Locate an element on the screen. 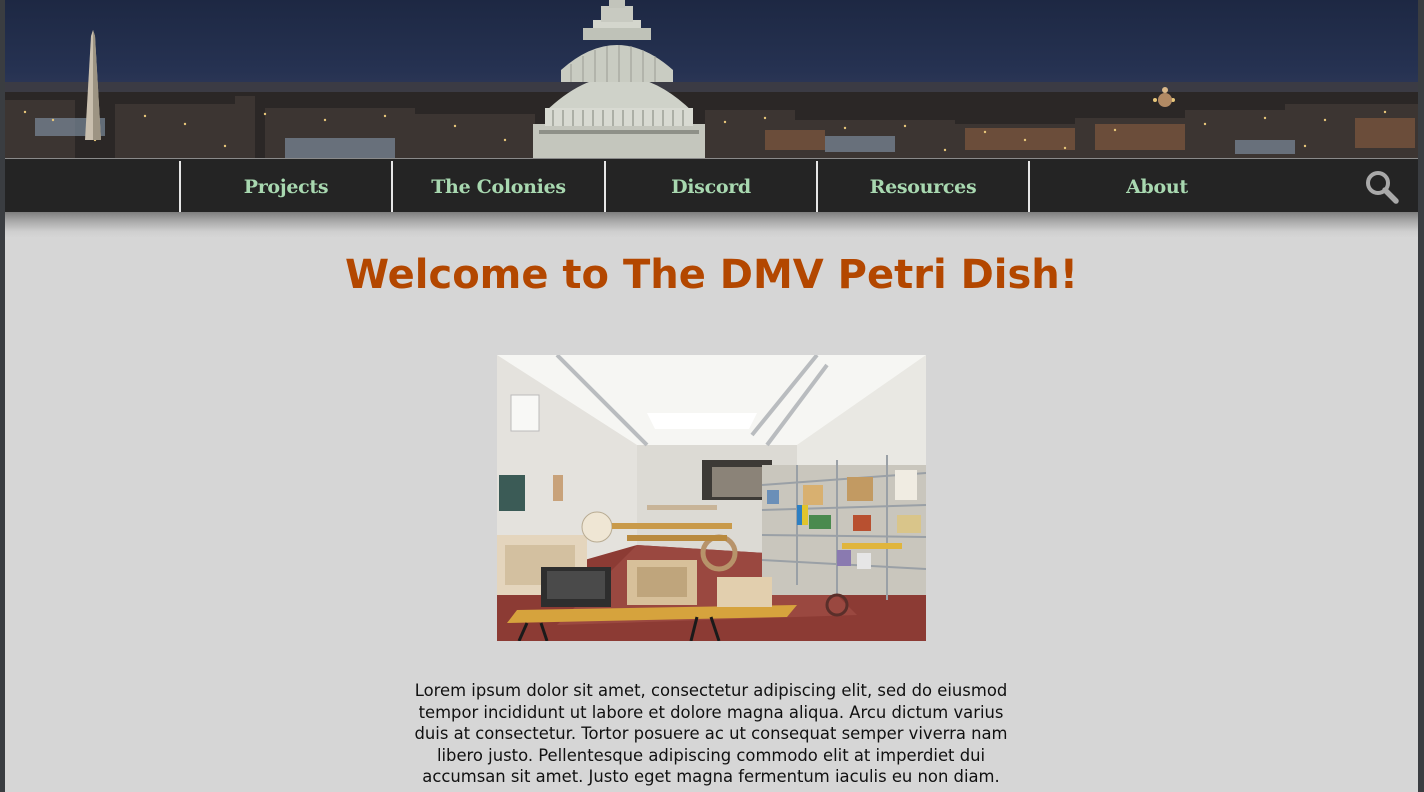  nav-item-the-colonies: The Colonies is located at coordinates (497, 187).